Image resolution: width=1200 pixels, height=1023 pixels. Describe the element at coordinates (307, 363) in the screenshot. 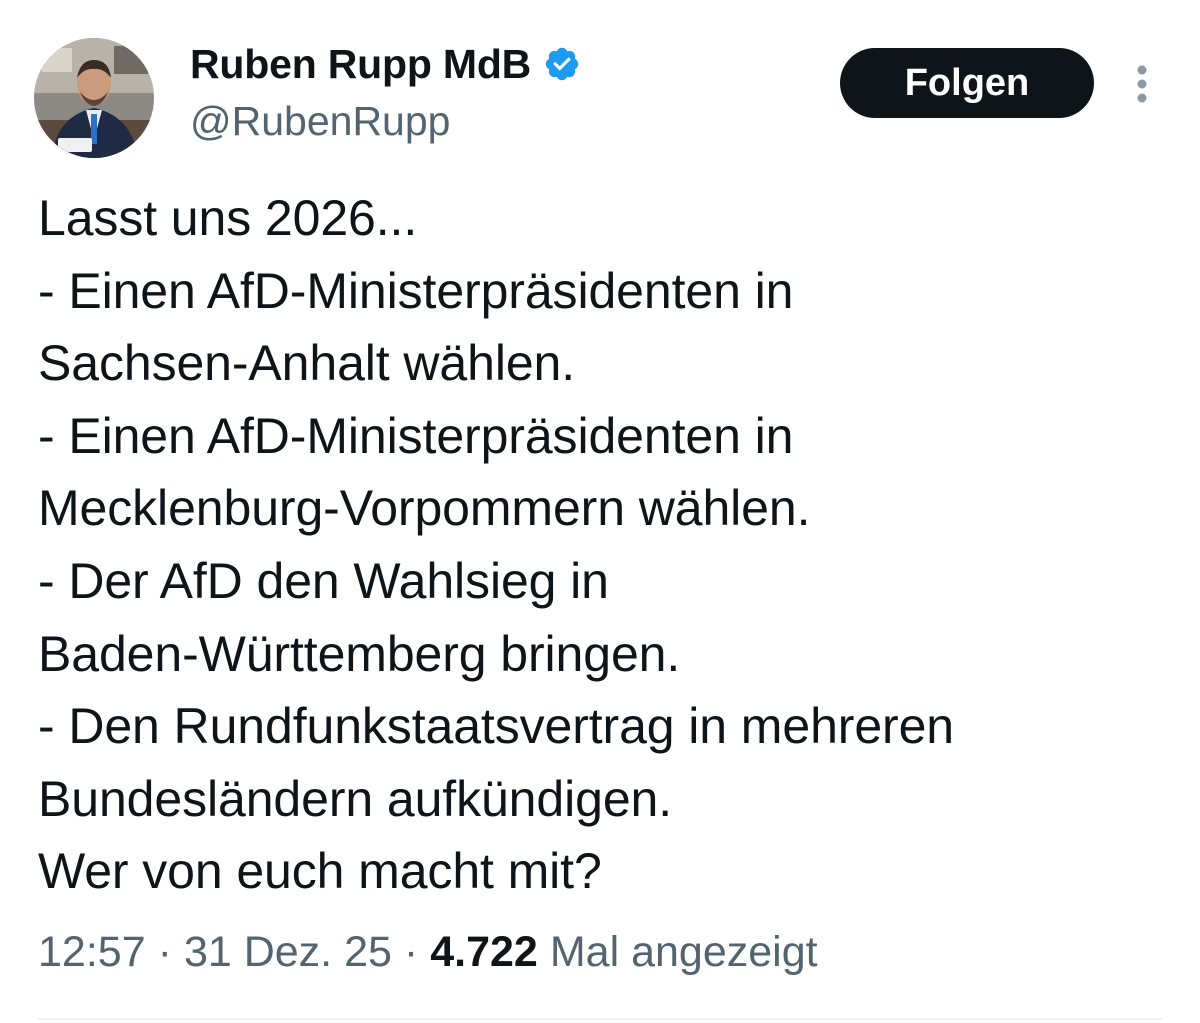

I see `tweet-text-line: Sachsen-Anhalt wählen.` at that location.